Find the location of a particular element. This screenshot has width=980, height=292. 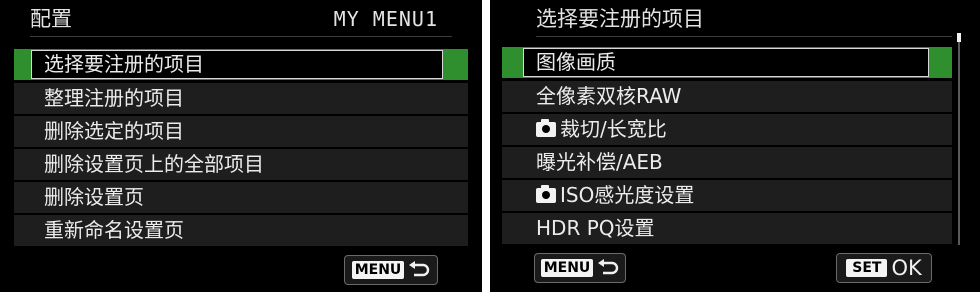

menu-item-label: 删除设置页上的全部项目 is located at coordinates (154, 164).